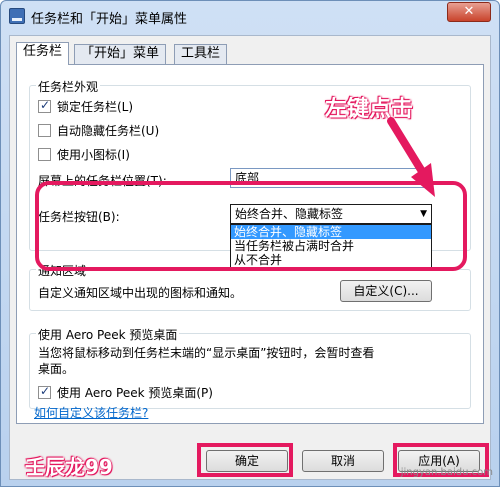  What do you see at coordinates (206, 353) in the screenshot?
I see `aero-peek-description-line1: 当您将鼠标移动到任务栏末端的“显示桌面”按钮时，会暂时查看` at bounding box center [206, 353].